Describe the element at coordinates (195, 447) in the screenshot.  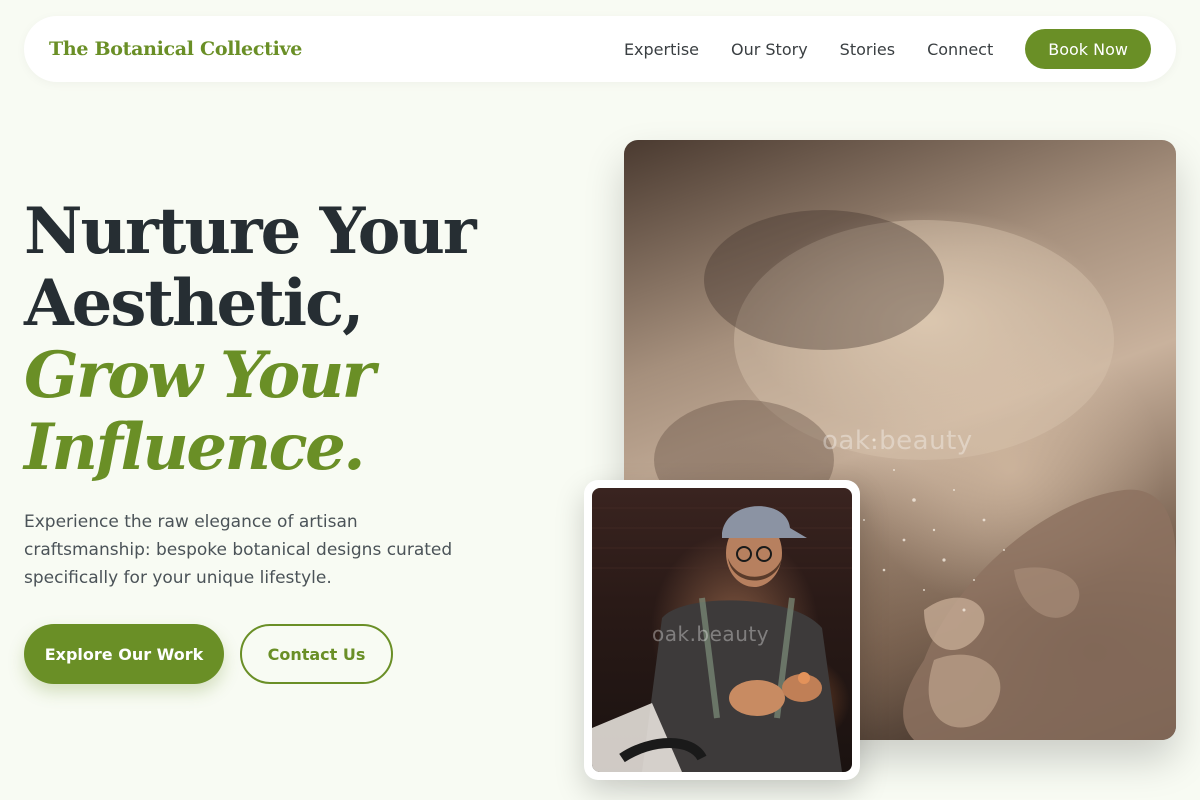
I see `headline-accent-line-2: Influence.` at that location.